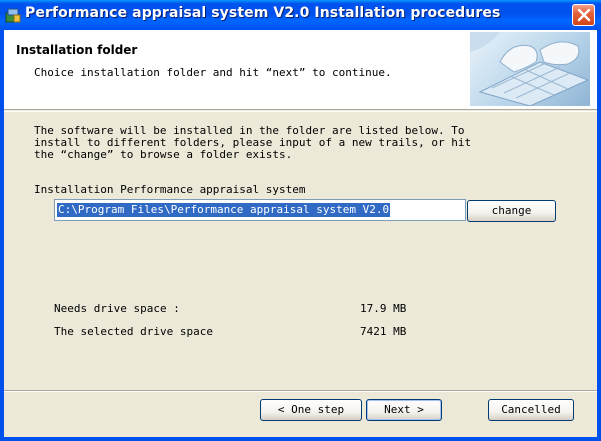  Describe the element at coordinates (117, 308) in the screenshot. I see `needs-space-label: Needs drive space :` at that location.